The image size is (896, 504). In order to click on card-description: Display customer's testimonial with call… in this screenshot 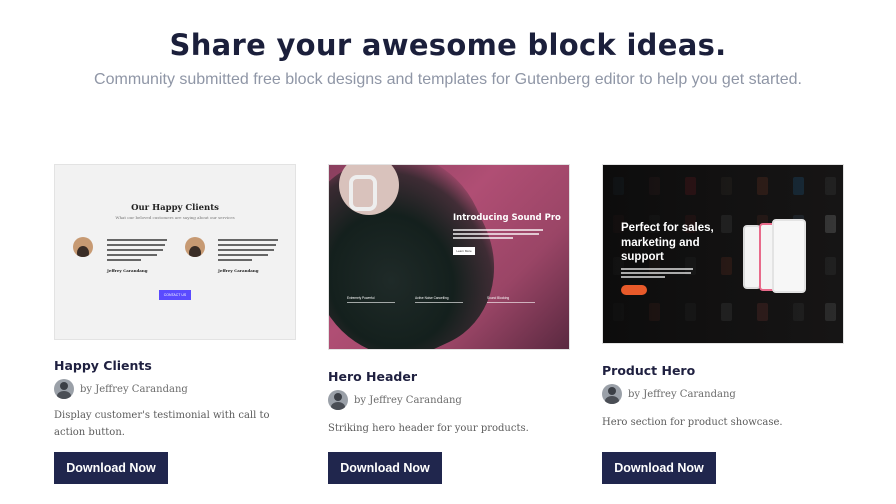, I will do `click(162, 424)`.